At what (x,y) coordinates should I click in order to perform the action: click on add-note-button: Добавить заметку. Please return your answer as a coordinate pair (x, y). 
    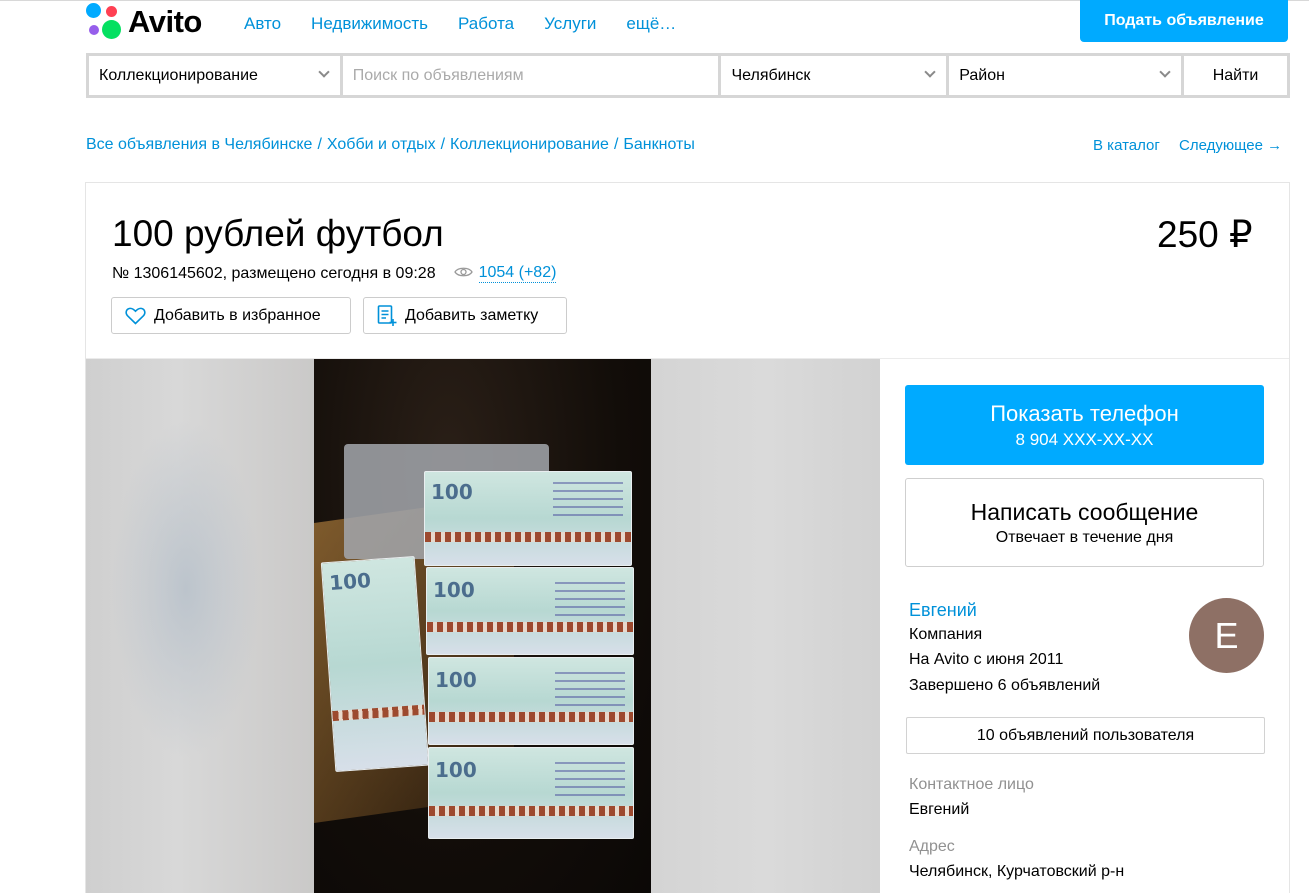
    Looking at the image, I should click on (465, 315).